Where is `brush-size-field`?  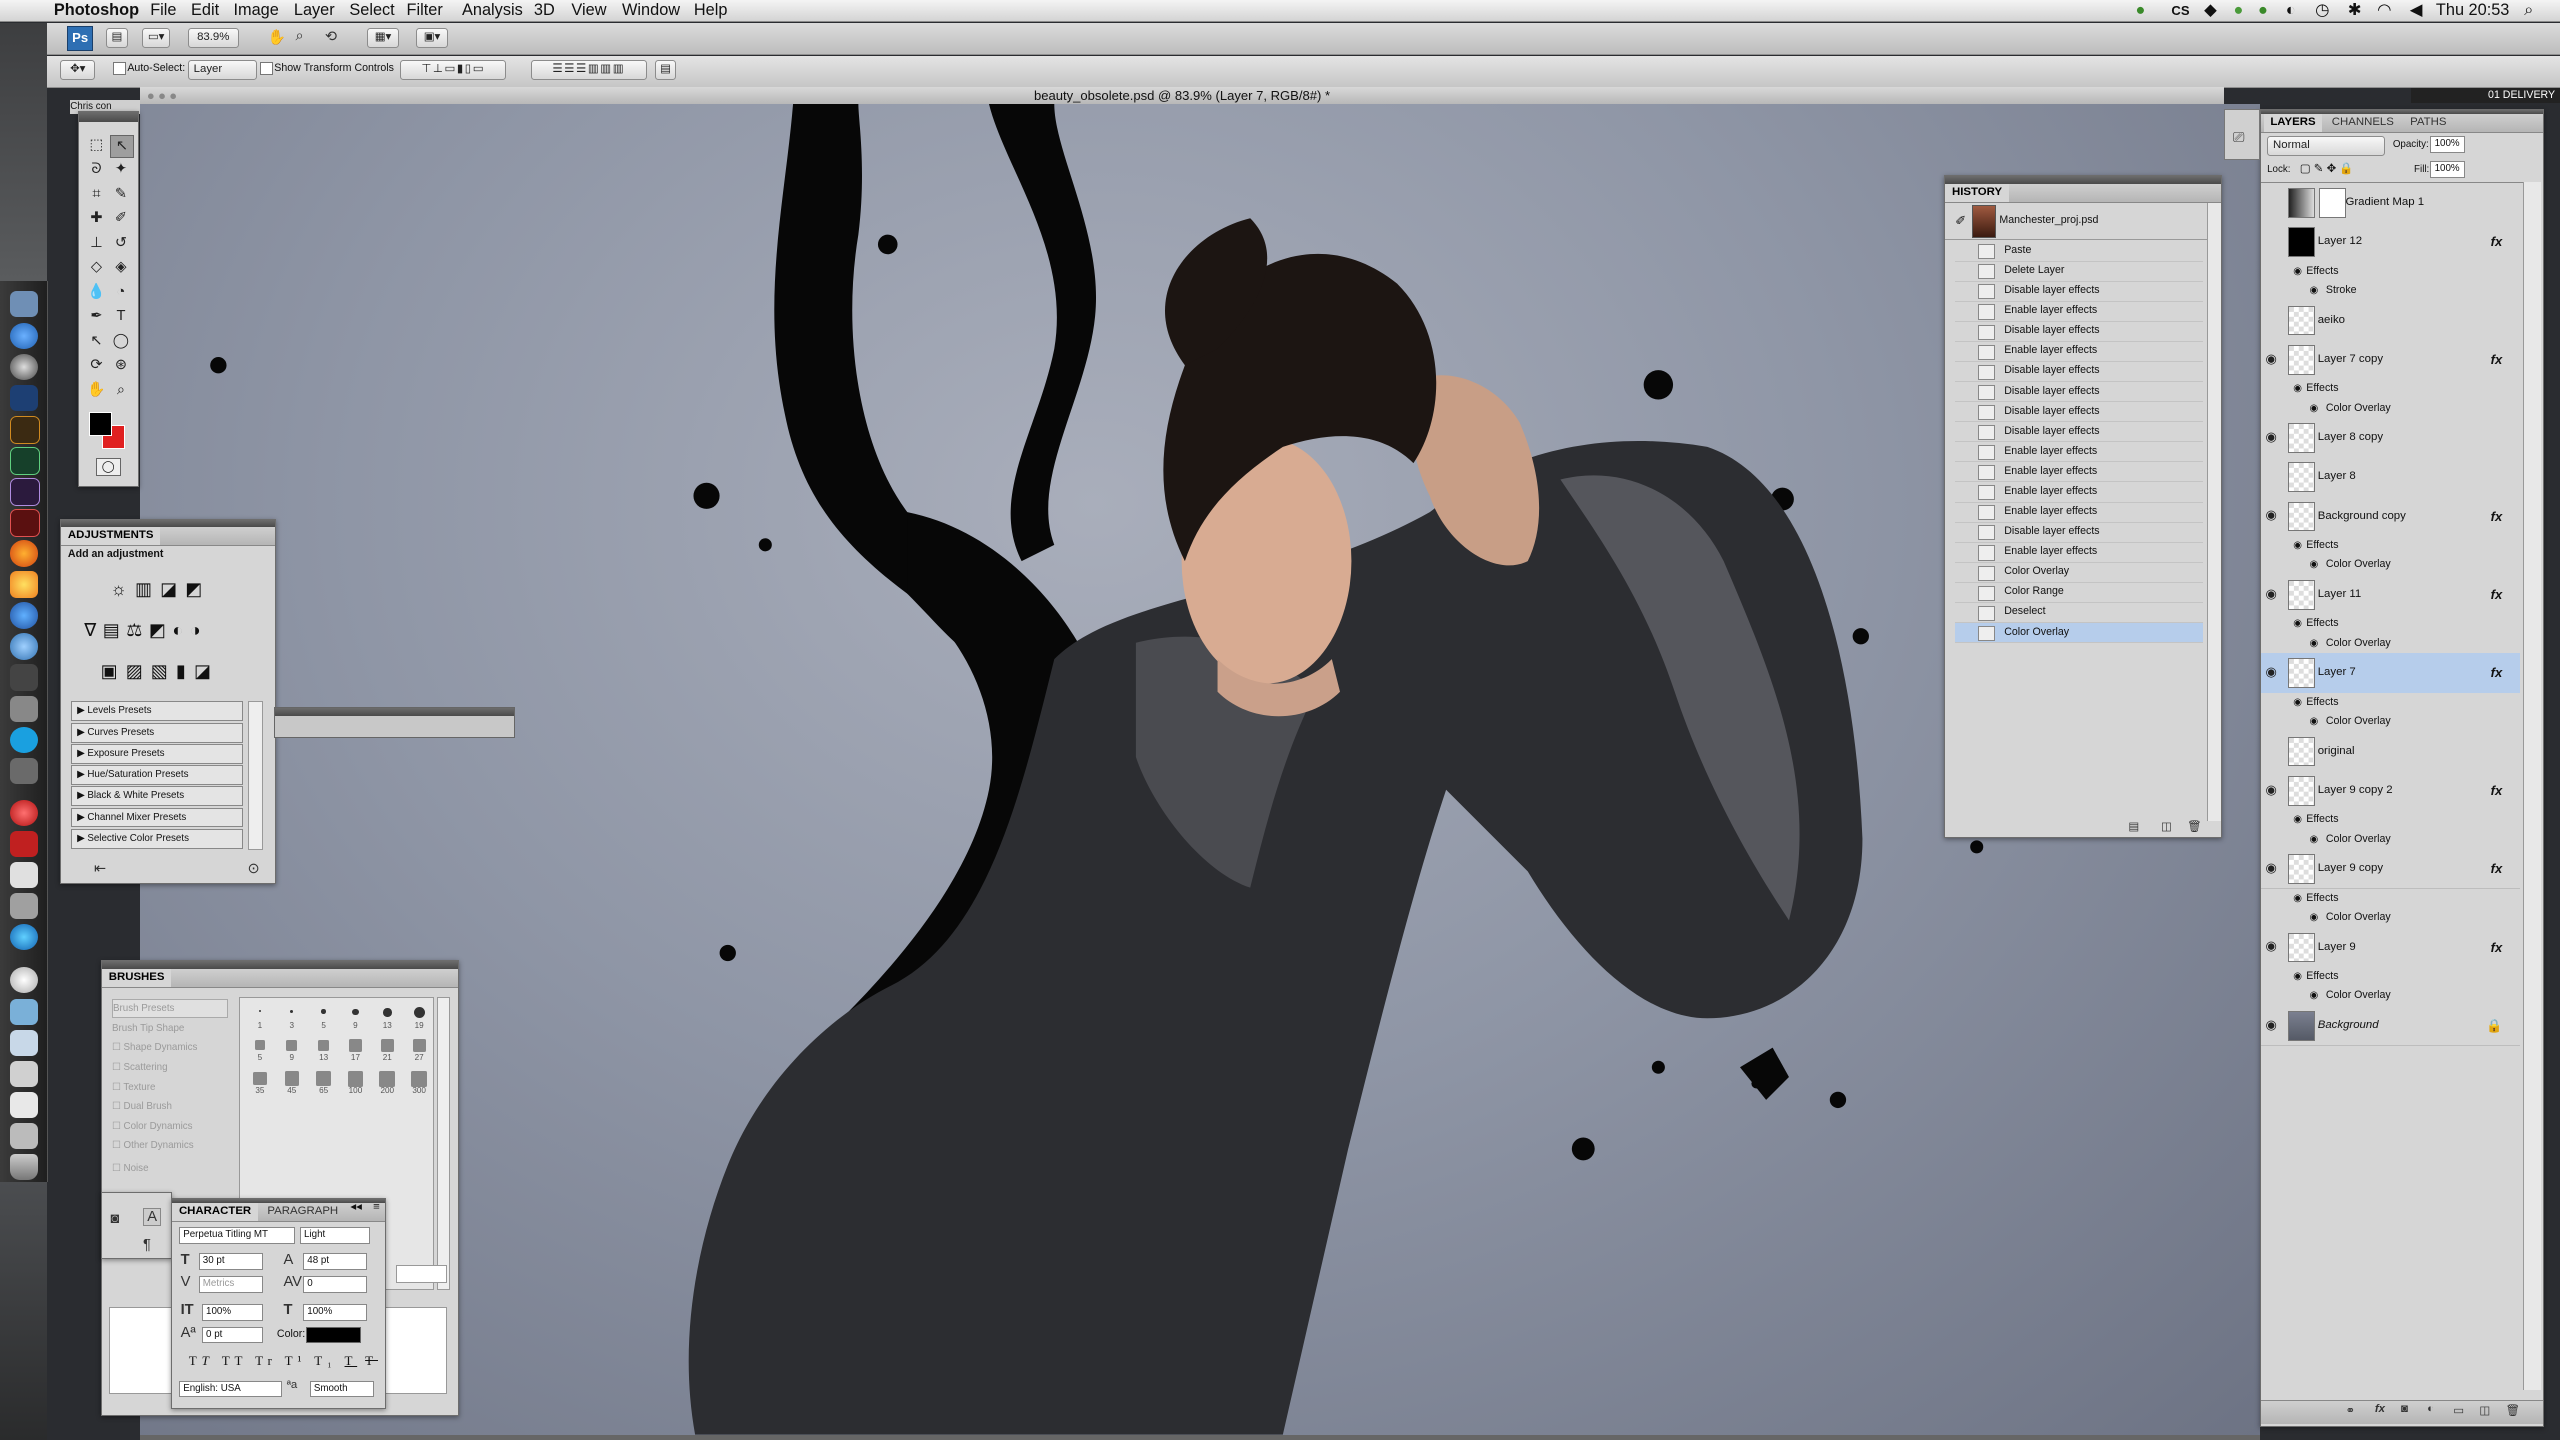 brush-size-field is located at coordinates (422, 1273).